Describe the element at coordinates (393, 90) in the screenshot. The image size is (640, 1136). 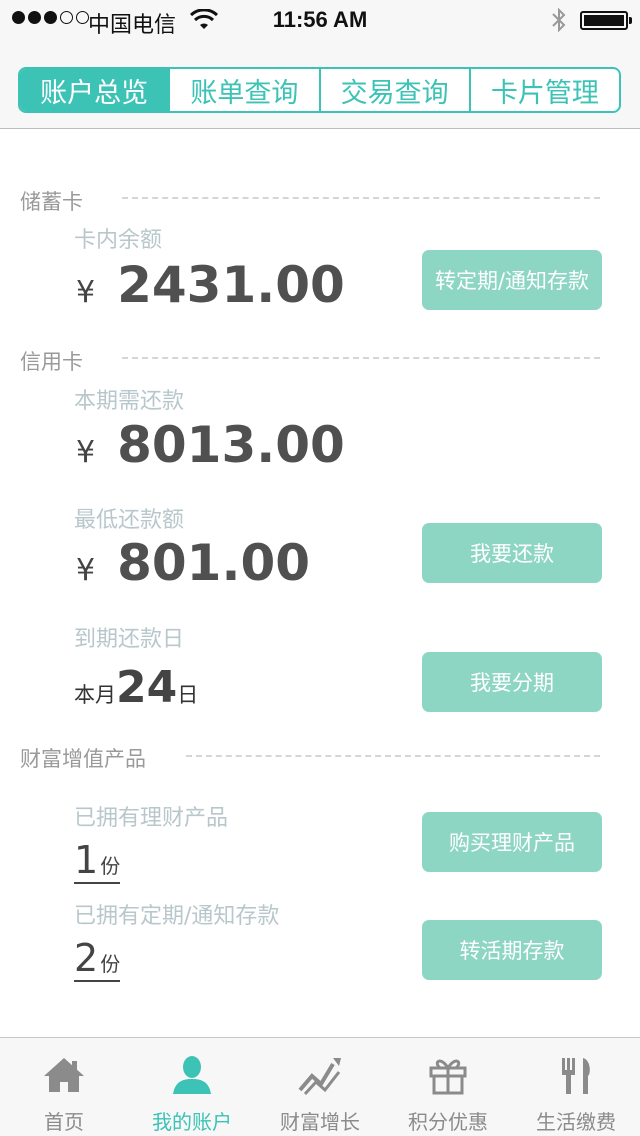
I see `tab-transaction-query: 交易查询` at that location.